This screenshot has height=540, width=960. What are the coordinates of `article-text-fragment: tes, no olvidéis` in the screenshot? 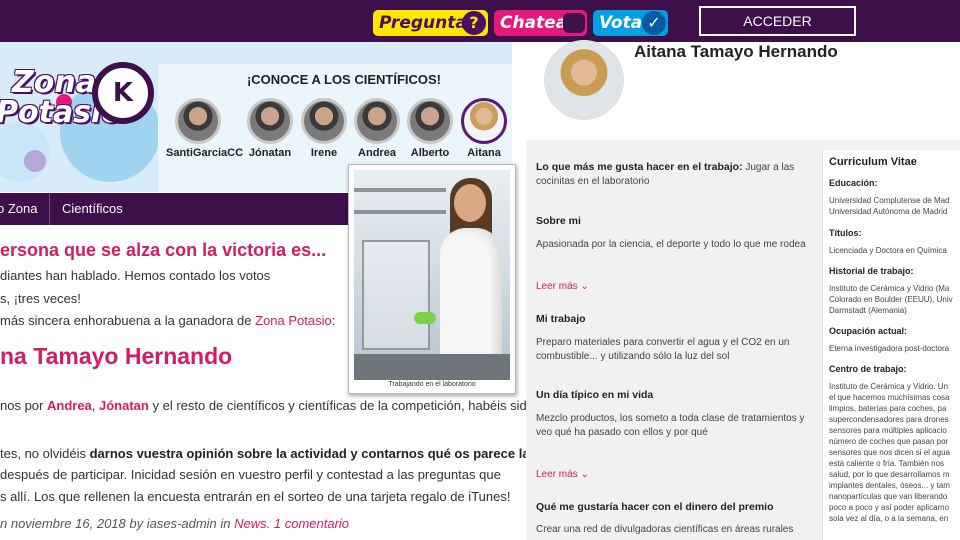 It's located at (45, 453).